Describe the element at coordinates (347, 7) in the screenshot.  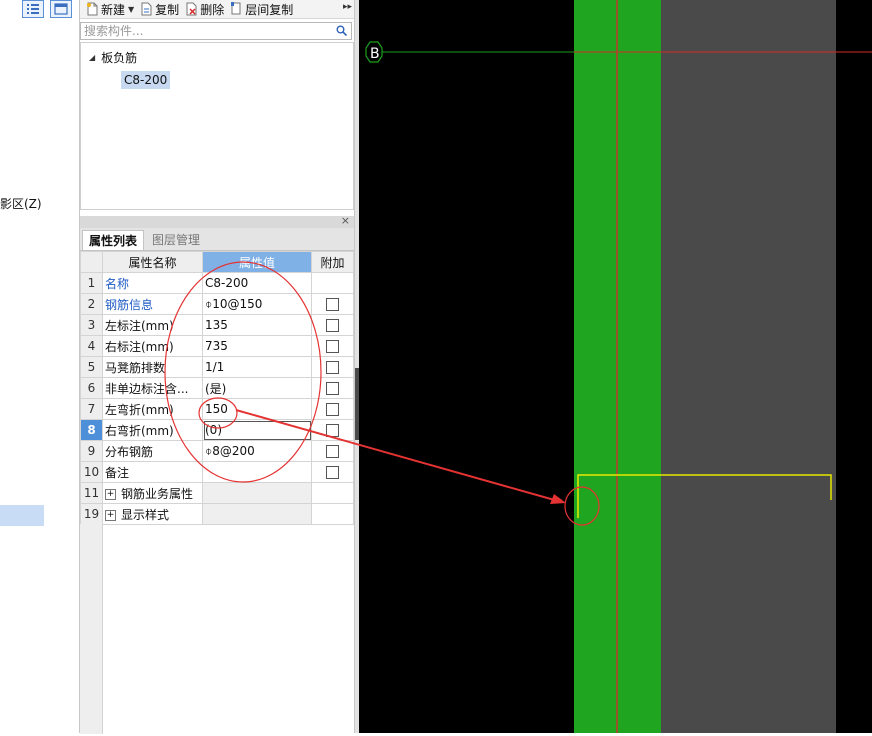
I see `more-icon: ▸▸` at that location.